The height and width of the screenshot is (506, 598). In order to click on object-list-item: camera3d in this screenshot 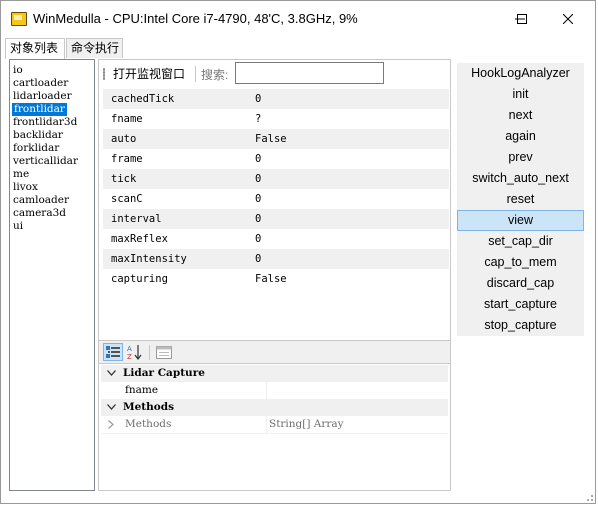, I will do `click(39, 213)`.